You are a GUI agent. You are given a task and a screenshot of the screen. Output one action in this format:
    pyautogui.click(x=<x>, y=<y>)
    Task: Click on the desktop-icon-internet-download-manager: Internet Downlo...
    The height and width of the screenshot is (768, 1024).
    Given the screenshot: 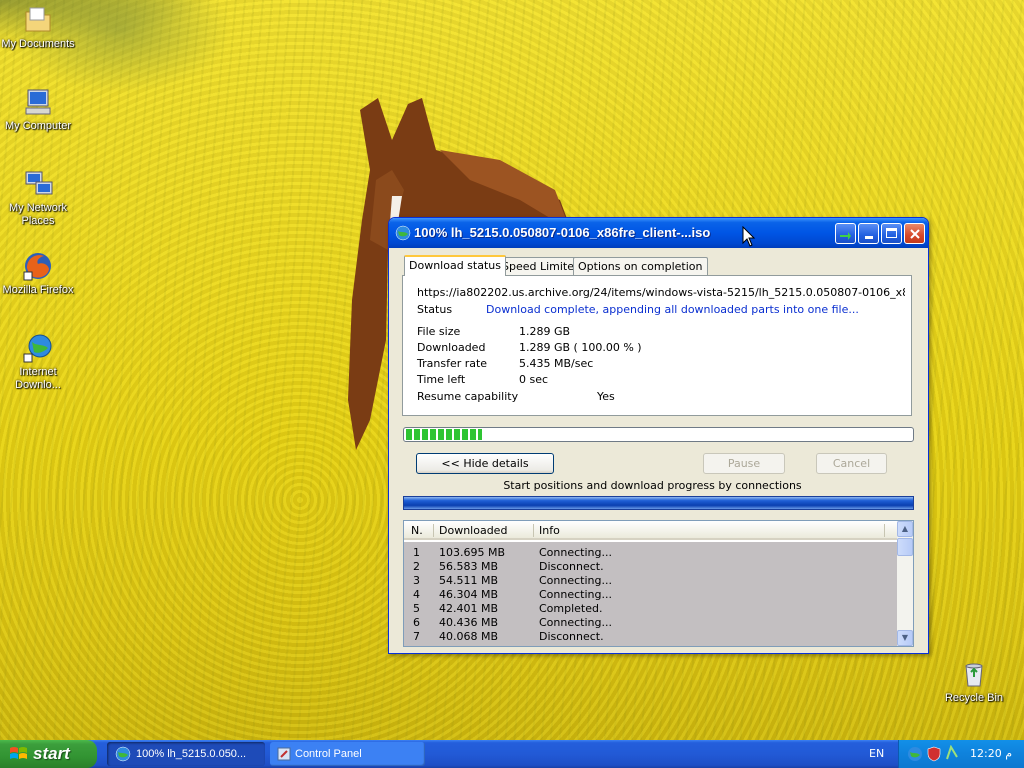 What is the action you would take?
    pyautogui.click(x=38, y=362)
    